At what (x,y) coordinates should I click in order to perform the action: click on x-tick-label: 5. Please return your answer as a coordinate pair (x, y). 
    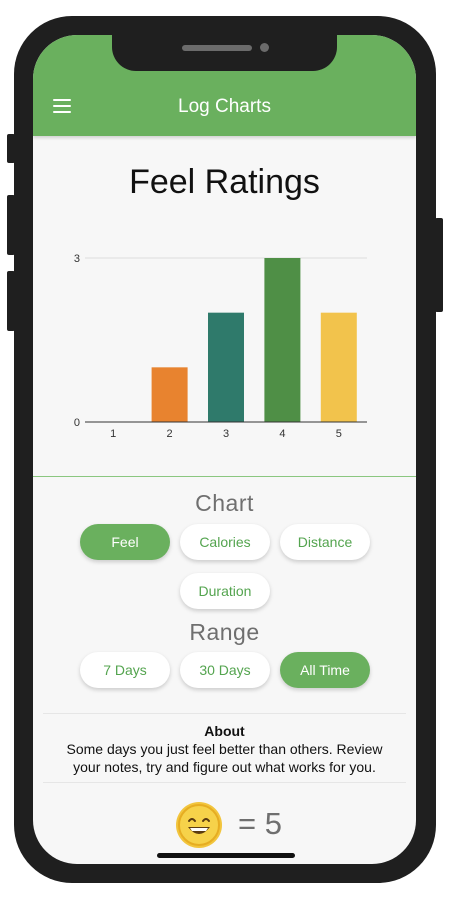
    Looking at the image, I should click on (339, 434).